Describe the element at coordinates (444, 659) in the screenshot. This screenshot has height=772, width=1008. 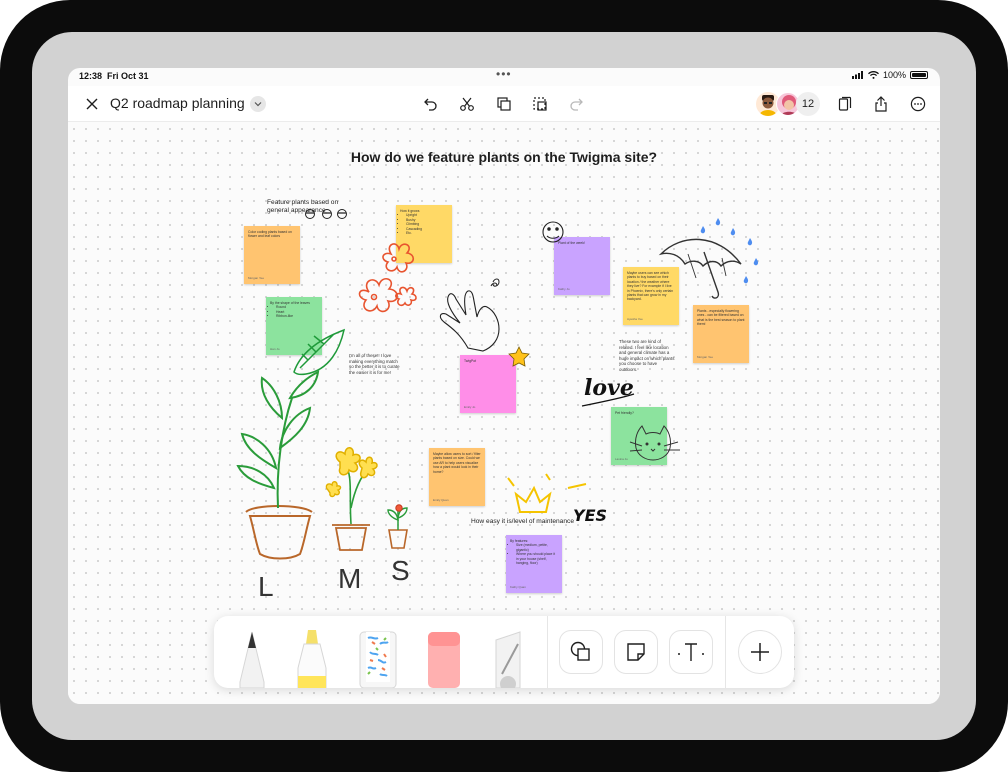
I see `eraser-tool` at that location.